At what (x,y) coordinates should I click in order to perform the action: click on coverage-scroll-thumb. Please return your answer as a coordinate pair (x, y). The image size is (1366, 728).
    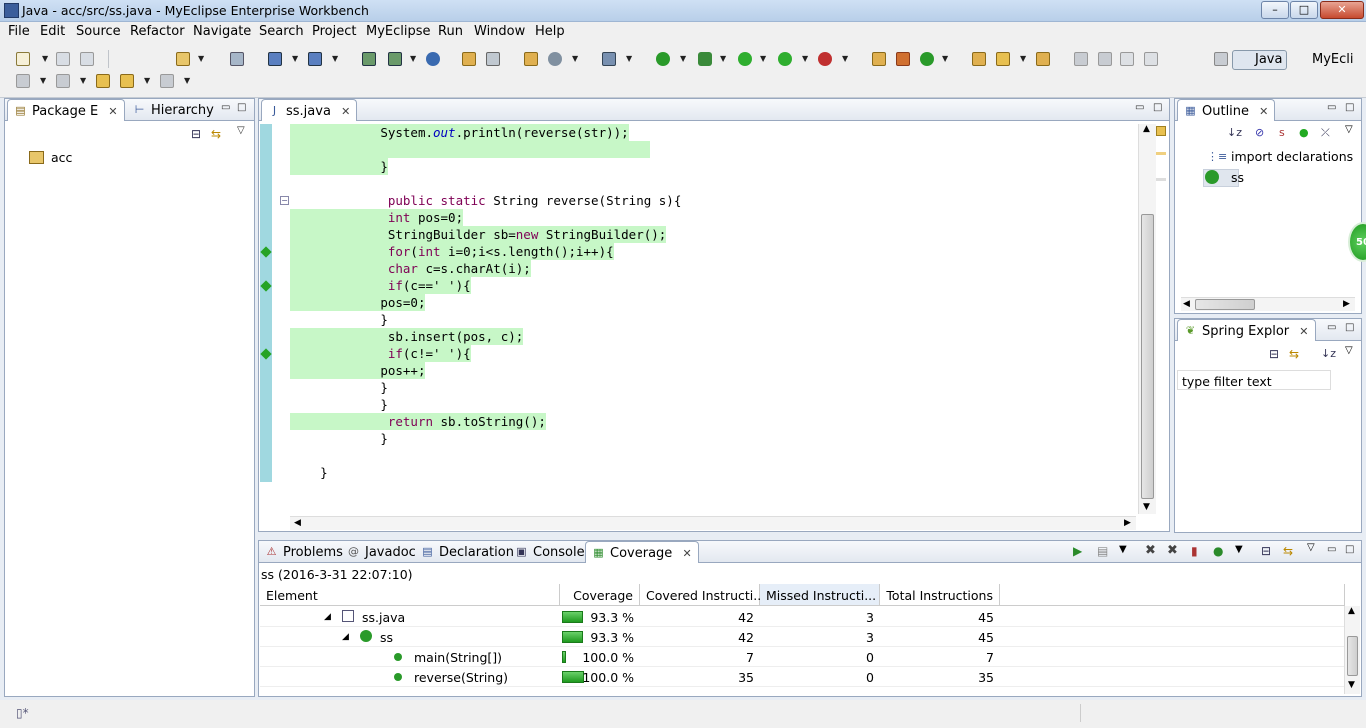
    Looking at the image, I should click on (1352, 656).